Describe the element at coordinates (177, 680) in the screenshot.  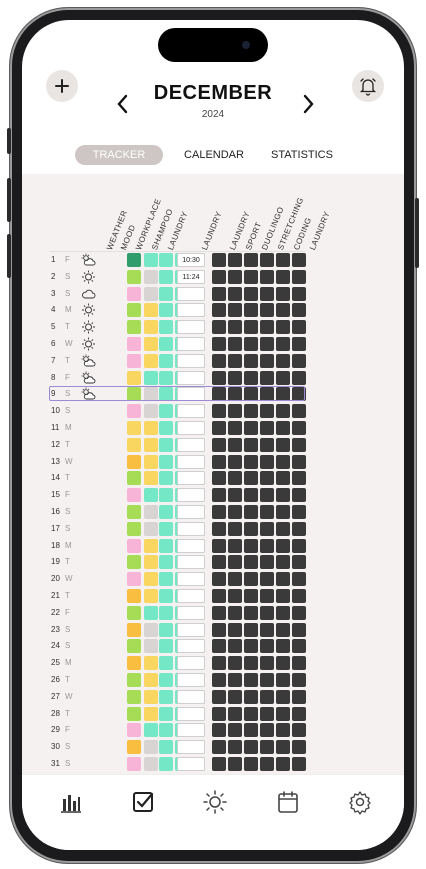
I see `table-row: 26 T` at that location.